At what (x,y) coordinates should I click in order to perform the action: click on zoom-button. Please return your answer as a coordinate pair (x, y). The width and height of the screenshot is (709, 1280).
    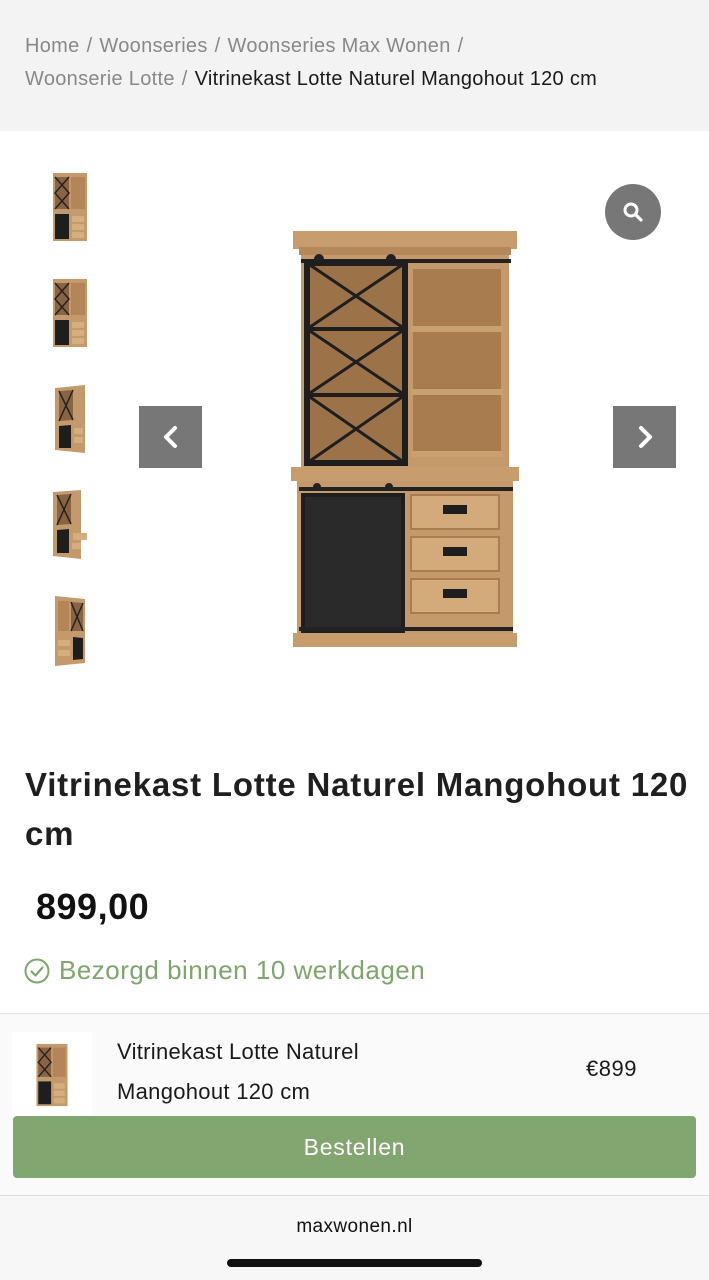
    Looking at the image, I should click on (633, 212).